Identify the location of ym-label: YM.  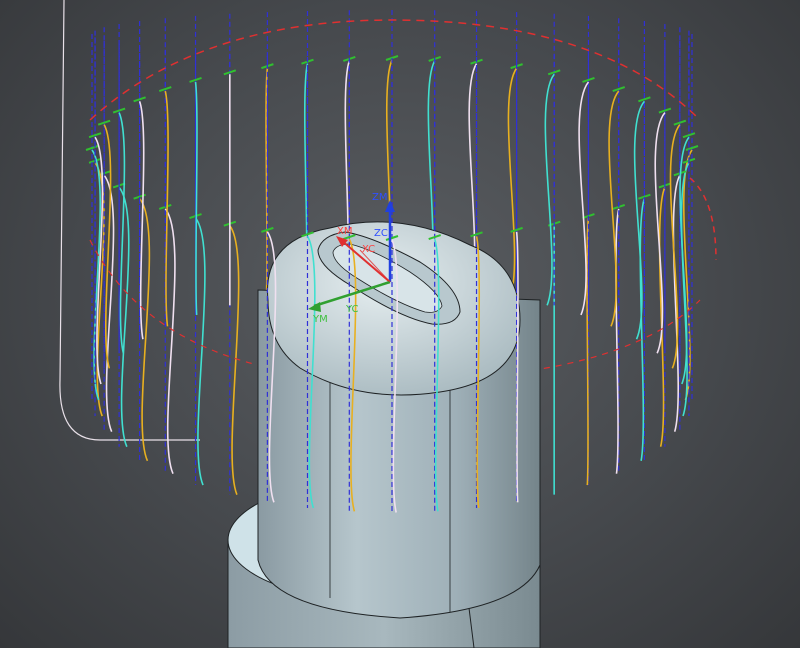
(320, 319).